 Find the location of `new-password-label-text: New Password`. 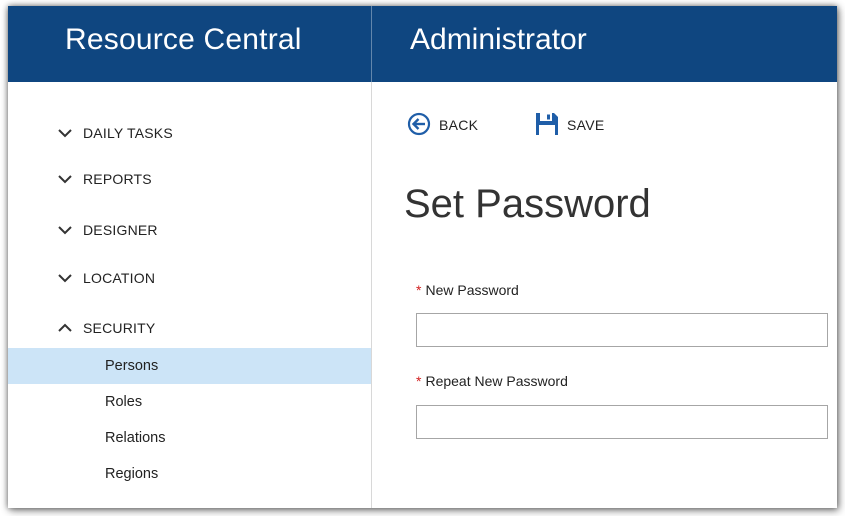

new-password-label-text: New Password is located at coordinates (472, 290).